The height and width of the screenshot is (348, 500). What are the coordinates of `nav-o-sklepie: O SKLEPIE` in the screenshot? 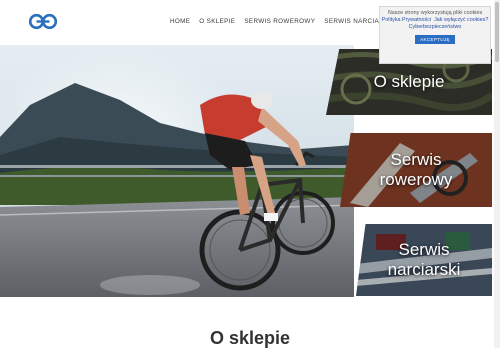 It's located at (217, 21).